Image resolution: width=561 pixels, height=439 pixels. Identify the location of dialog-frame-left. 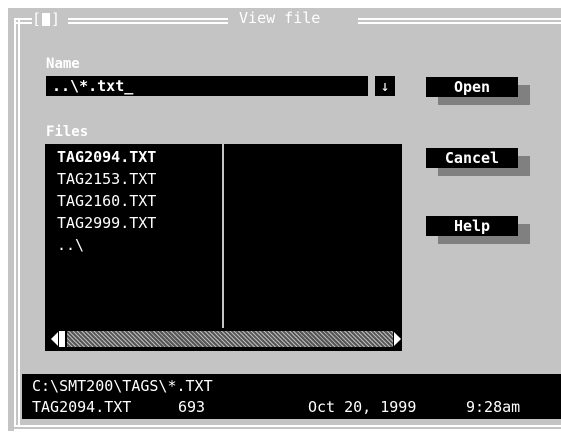
(17, 222).